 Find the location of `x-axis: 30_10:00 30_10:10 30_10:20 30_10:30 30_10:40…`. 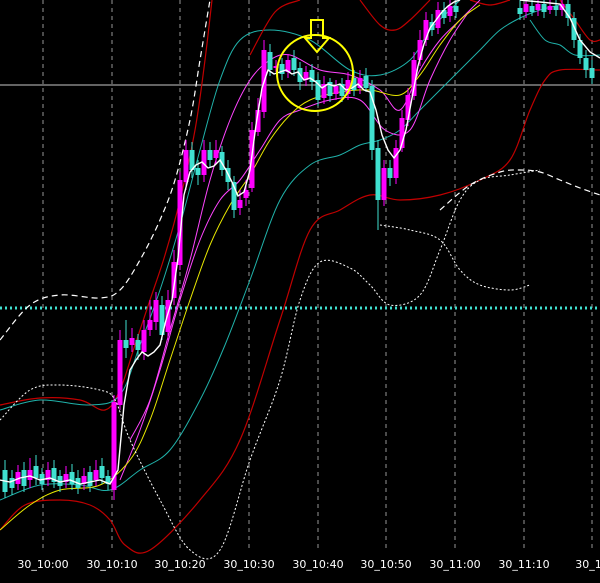

x-axis: 30_10:00 30_10:10 30_10:20 30_10:30 30_10:40… is located at coordinates (308, 564).